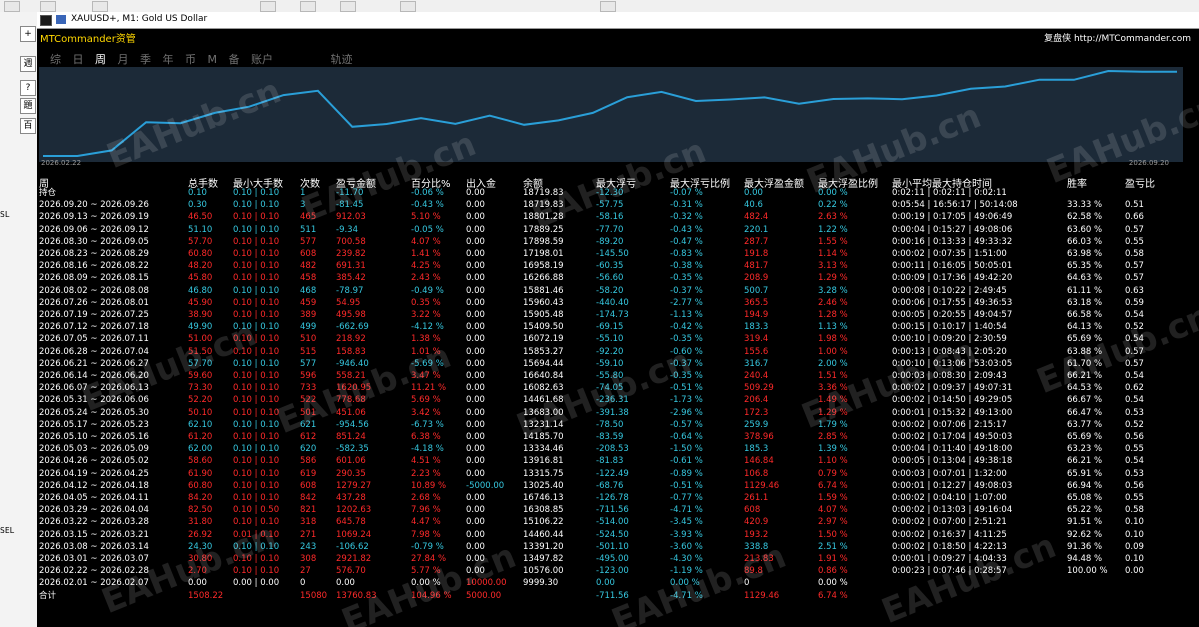  Describe the element at coordinates (952, 485) in the screenshot. I see `table-cell: 0:00:01 | 0:12:27 | 49:08:03` at that location.